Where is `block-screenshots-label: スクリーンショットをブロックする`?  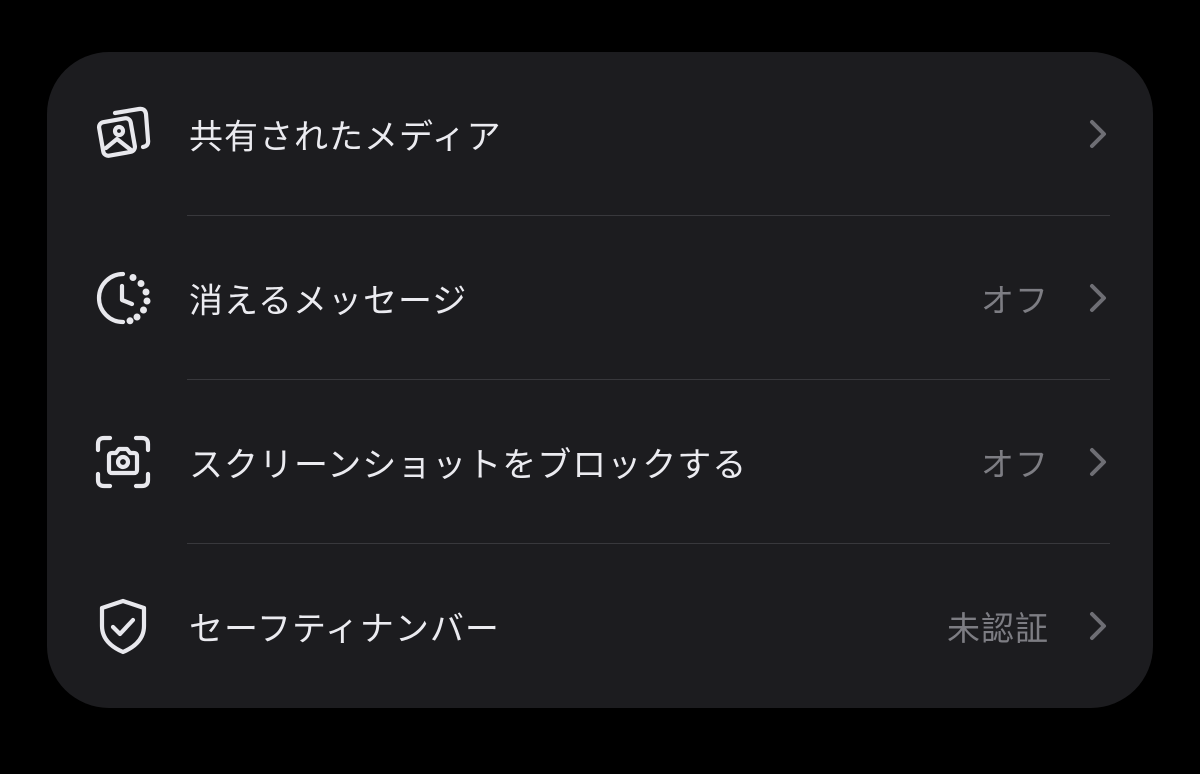
block-screenshots-label: スクリーンショットをブロックする is located at coordinates (468, 465).